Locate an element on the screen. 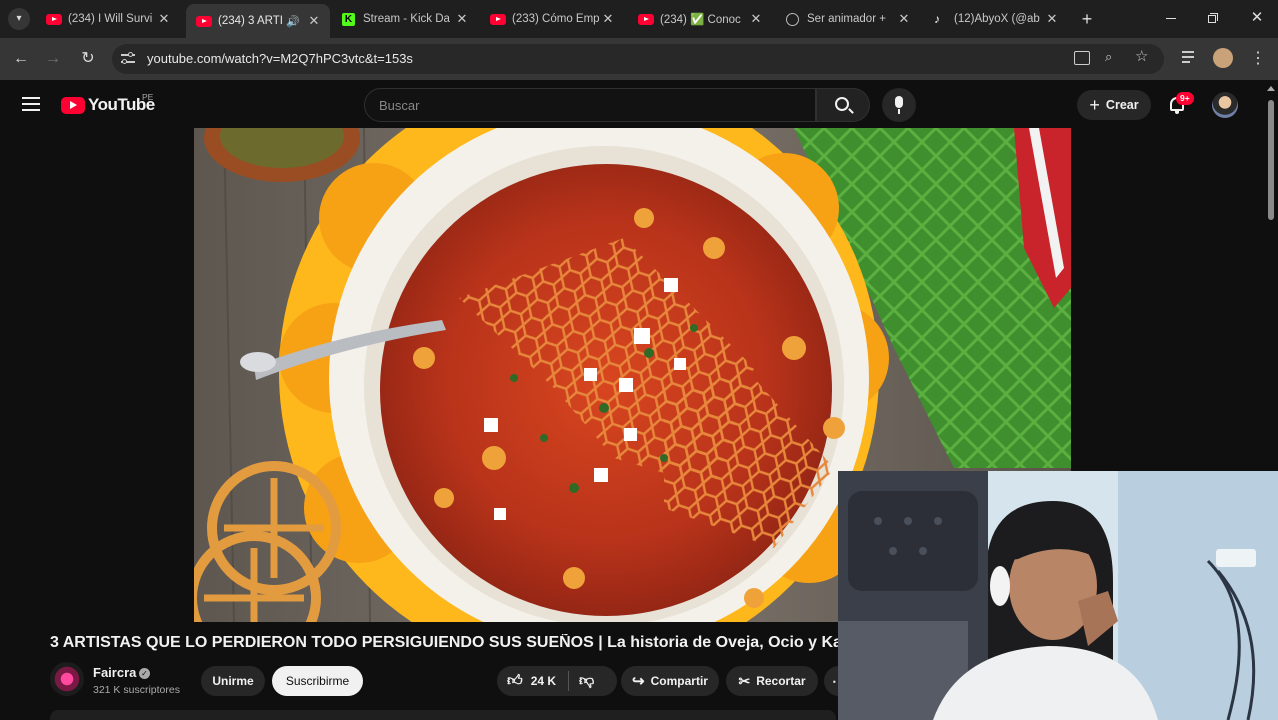 This screenshot has height=720, width=1278. youtube-logo: YouTube is located at coordinates (108, 105).